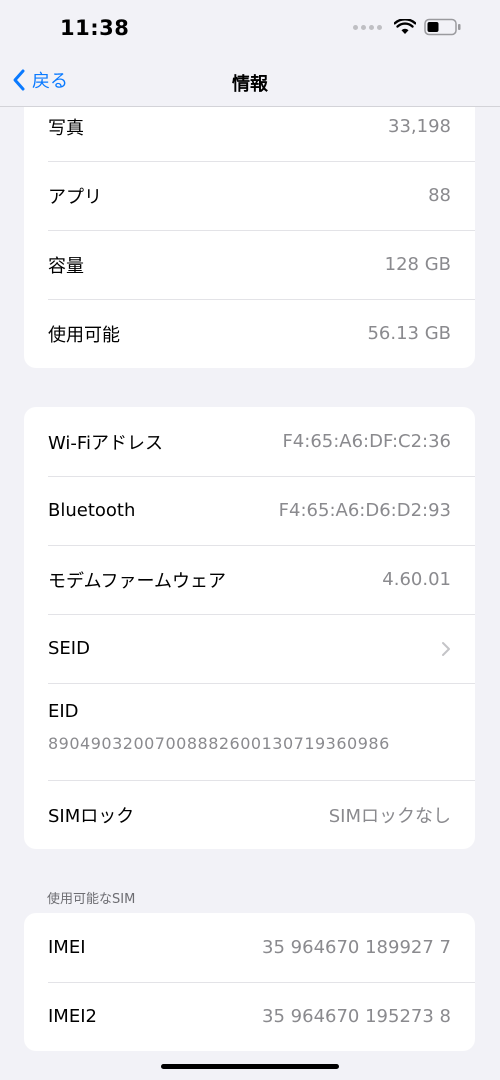 The width and height of the screenshot is (500, 1080). I want to click on wifi-address-value: F4:65:A6:DF:C2:36, so click(366, 441).